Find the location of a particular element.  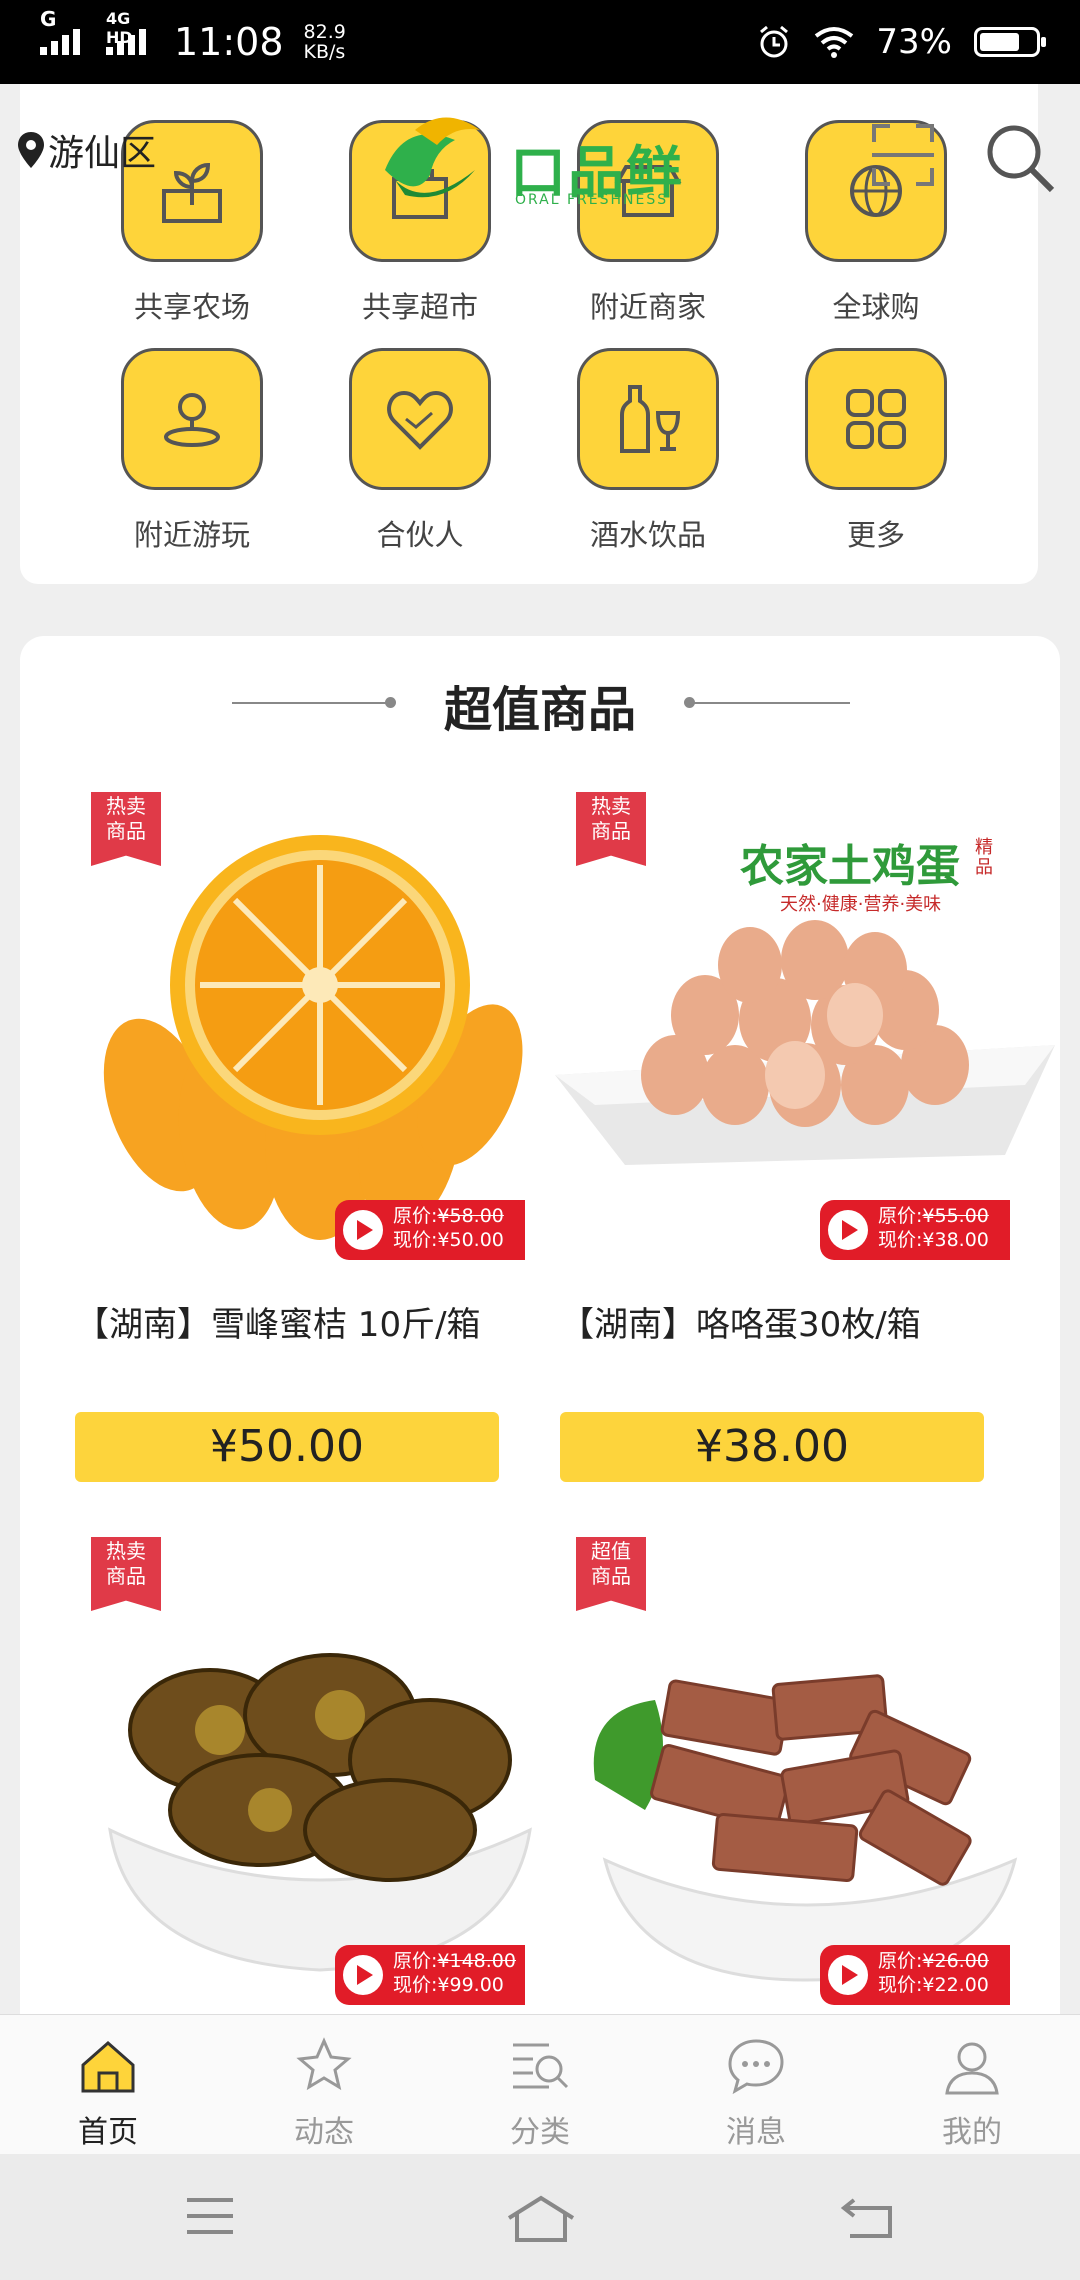

category-item: 附近游玩 is located at coordinates (192, 451).